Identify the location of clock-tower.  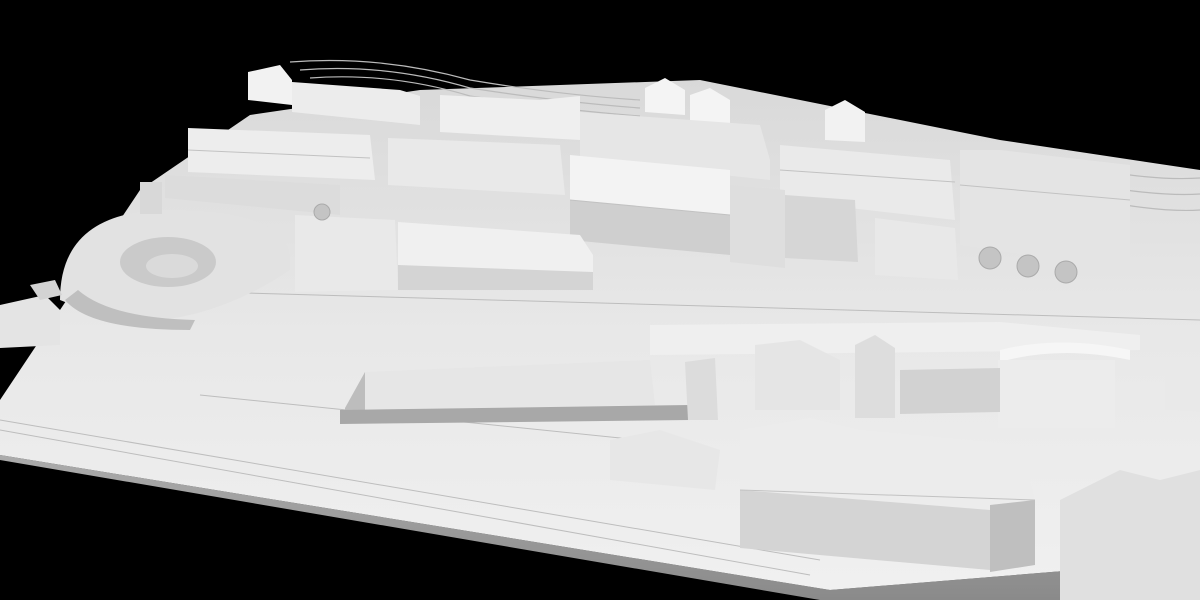
(875, 376).